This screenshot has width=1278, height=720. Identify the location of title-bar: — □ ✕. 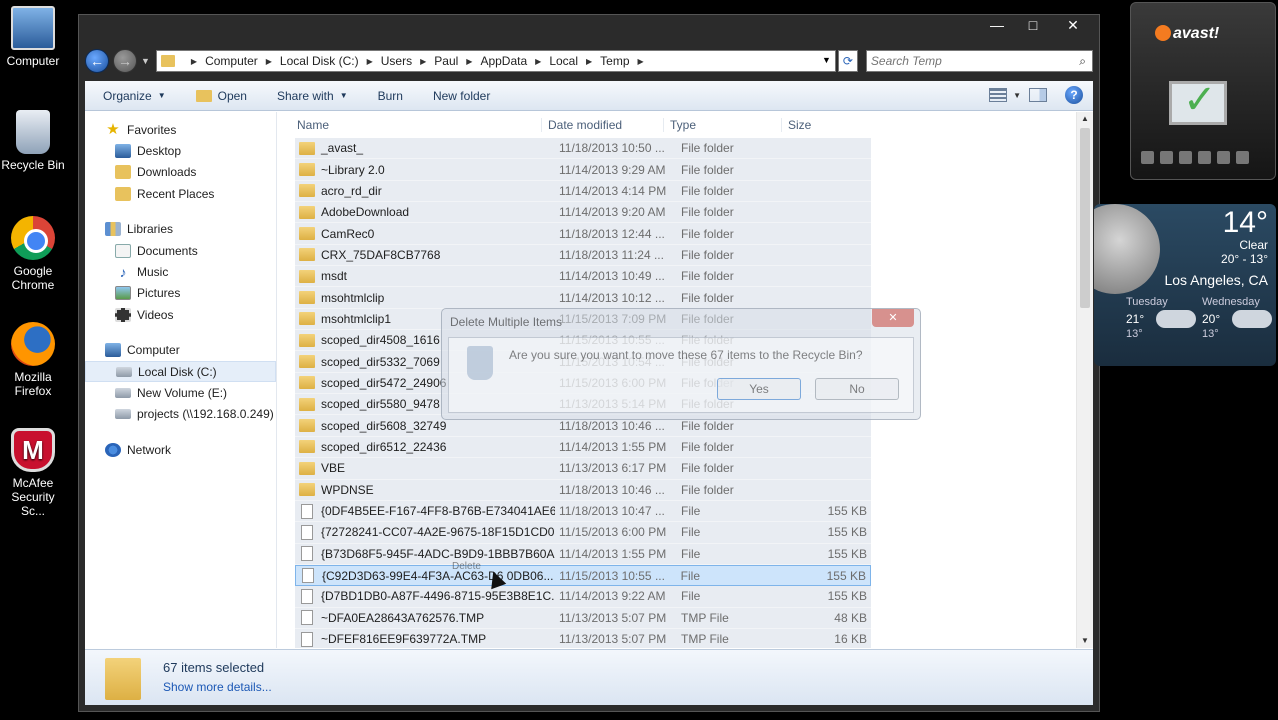
(589, 29).